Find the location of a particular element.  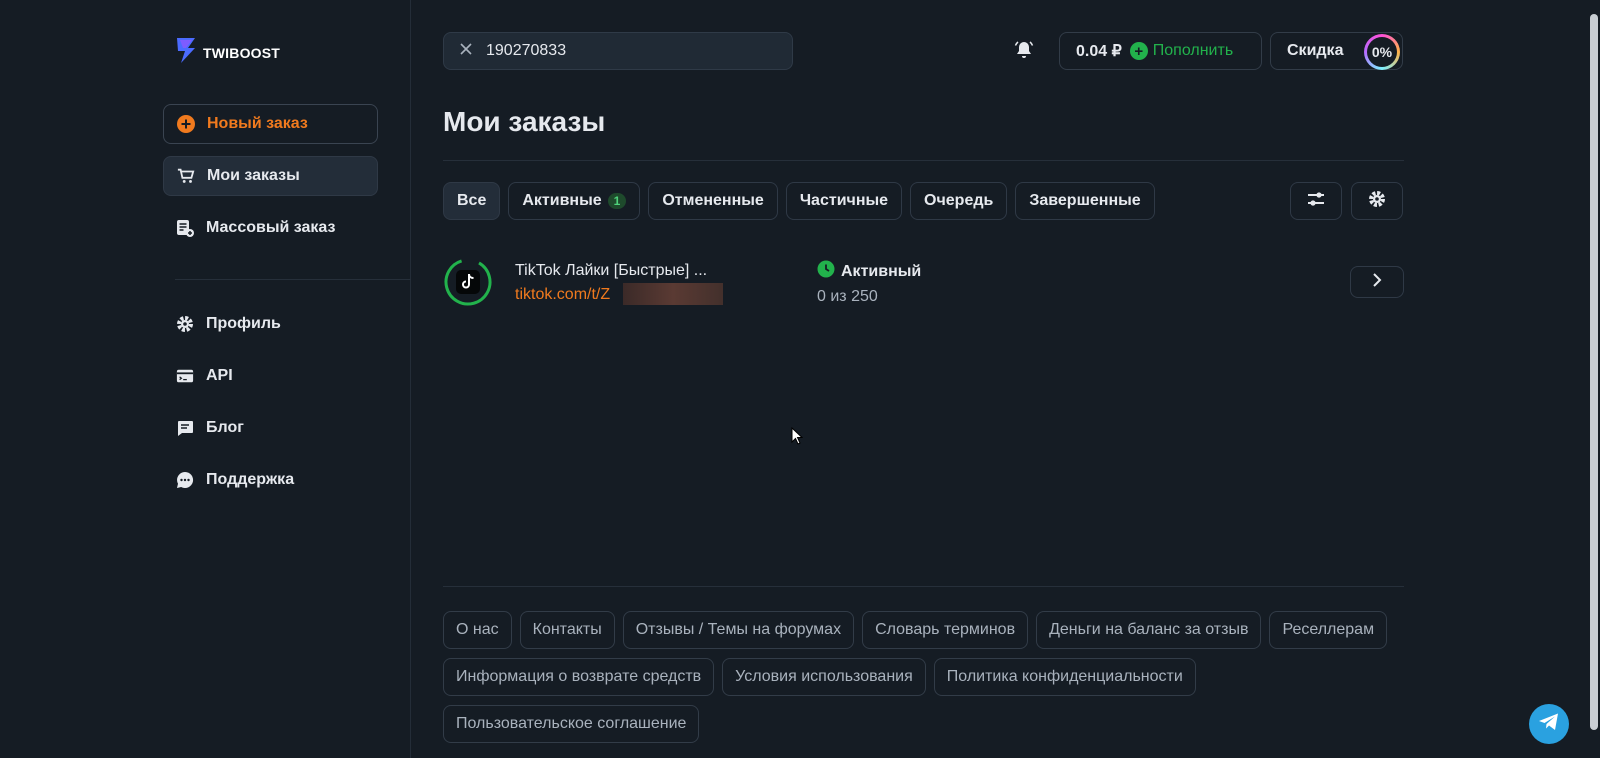

sidebar-item-label: Мои заказы is located at coordinates (253, 175).